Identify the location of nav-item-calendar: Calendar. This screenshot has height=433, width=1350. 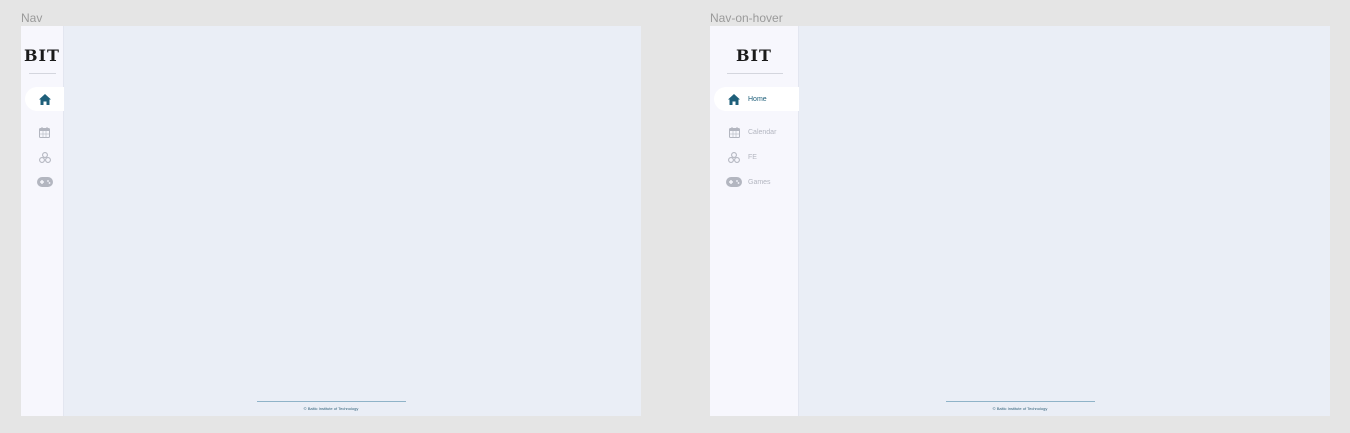
(756, 132).